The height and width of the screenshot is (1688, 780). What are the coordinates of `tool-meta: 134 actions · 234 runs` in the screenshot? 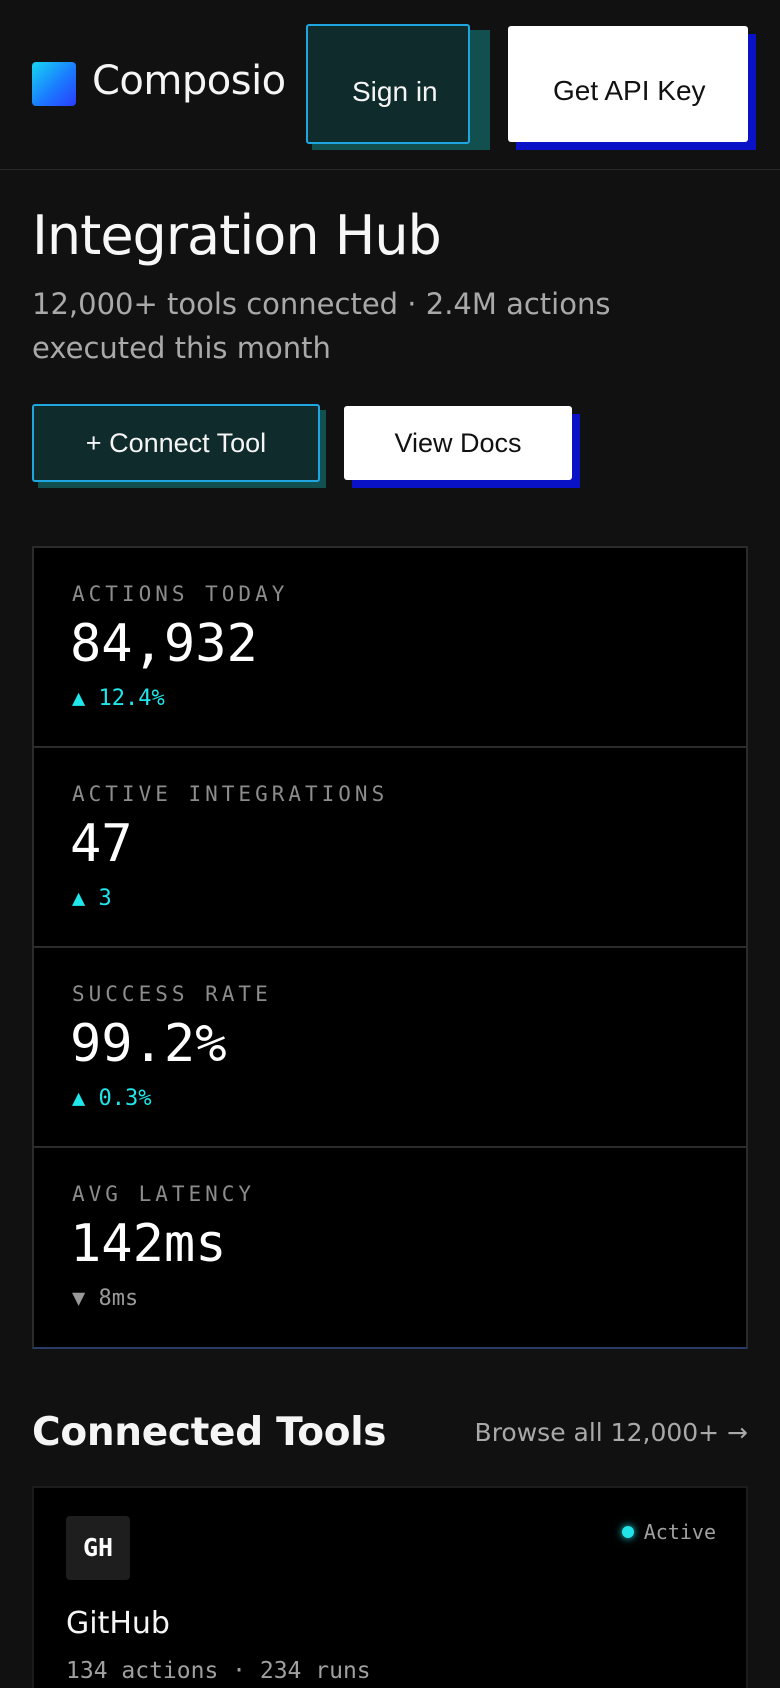 It's located at (218, 1671).